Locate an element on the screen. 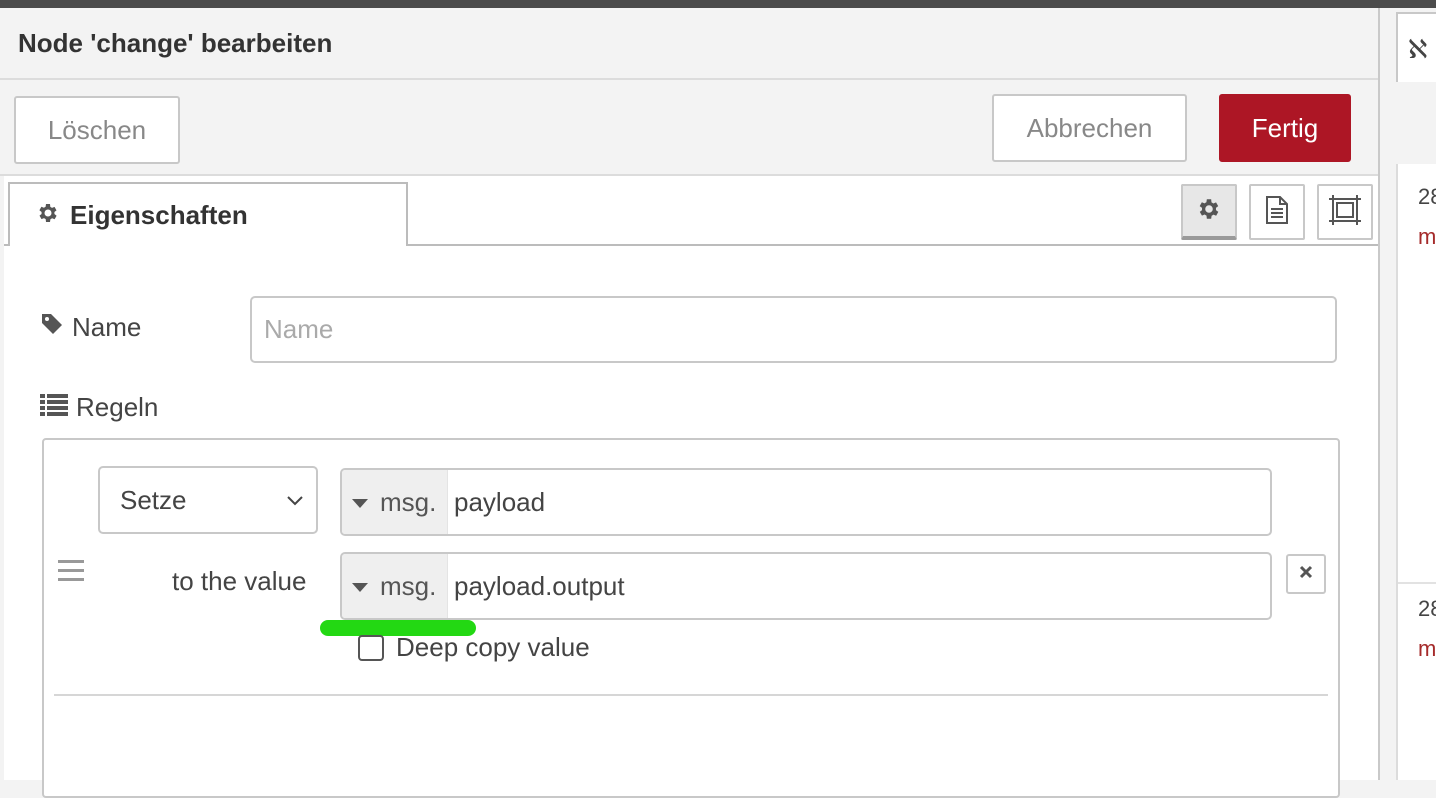 This screenshot has height=798, width=1436. property-typed-input: msg. payload is located at coordinates (806, 502).